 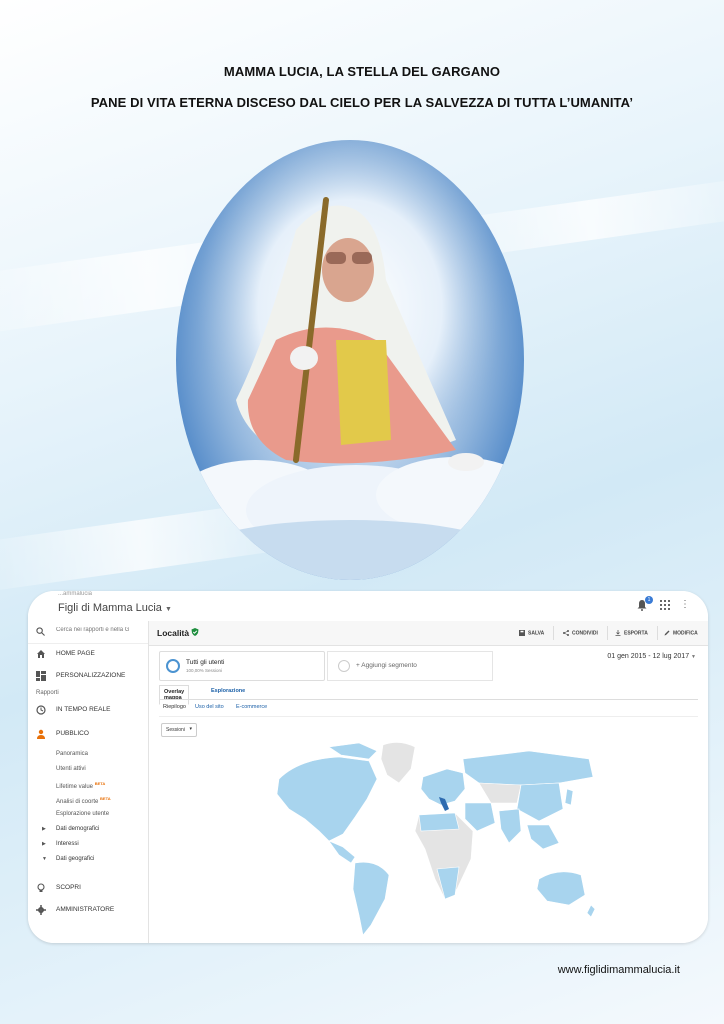 What do you see at coordinates (665, 605) in the screenshot?
I see `apps-grid-icon` at bounding box center [665, 605].